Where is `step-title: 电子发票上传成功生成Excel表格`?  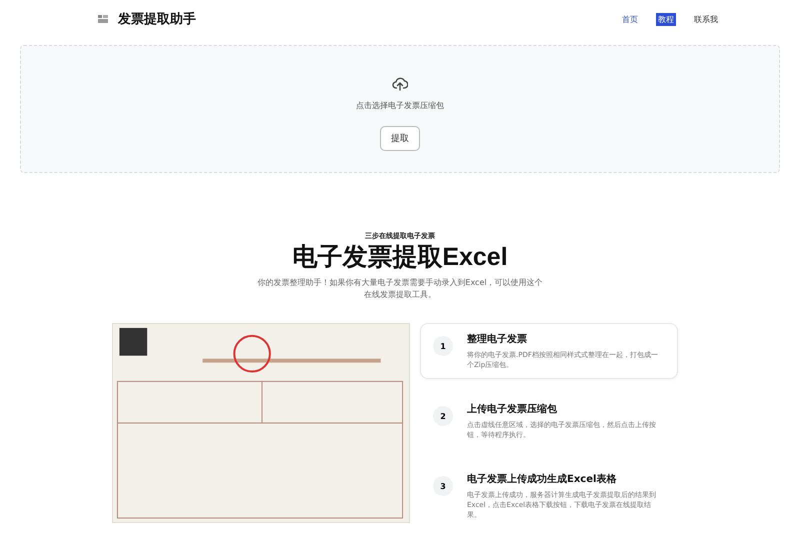 step-title: 电子发票上传成功生成Excel表格 is located at coordinates (542, 479).